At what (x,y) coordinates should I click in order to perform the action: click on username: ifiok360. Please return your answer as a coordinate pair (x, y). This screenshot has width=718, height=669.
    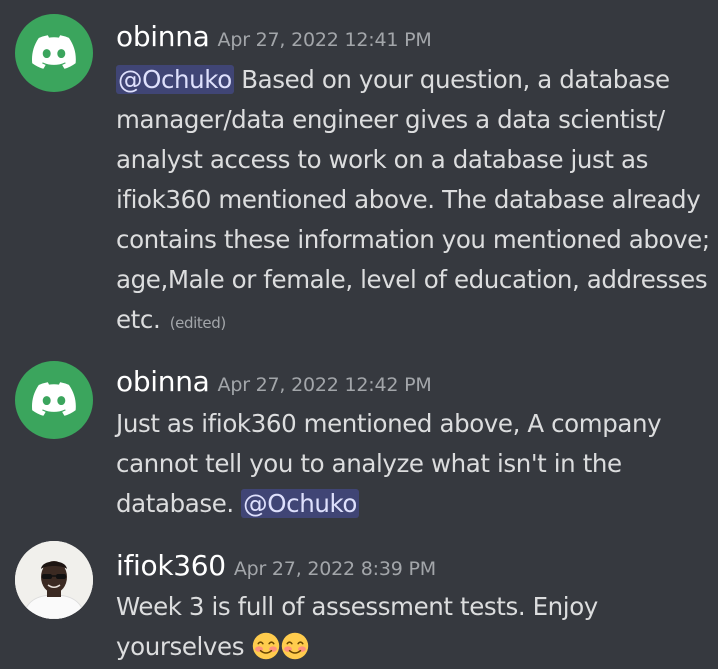
    Looking at the image, I should click on (171, 565).